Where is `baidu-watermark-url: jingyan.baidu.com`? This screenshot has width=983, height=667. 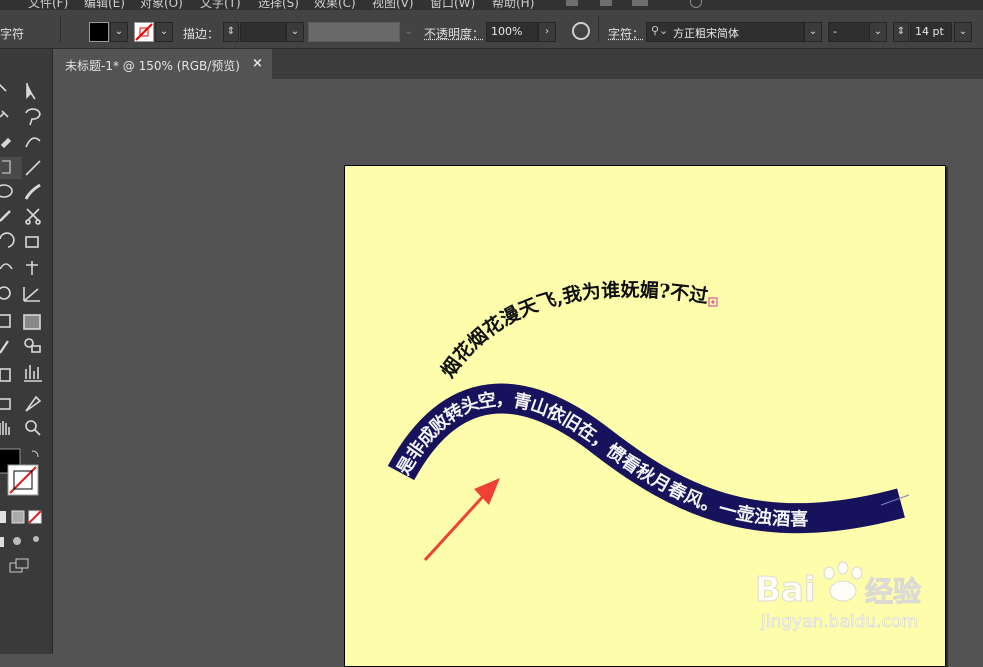 baidu-watermark-url: jingyan.baidu.com is located at coordinates (839, 622).